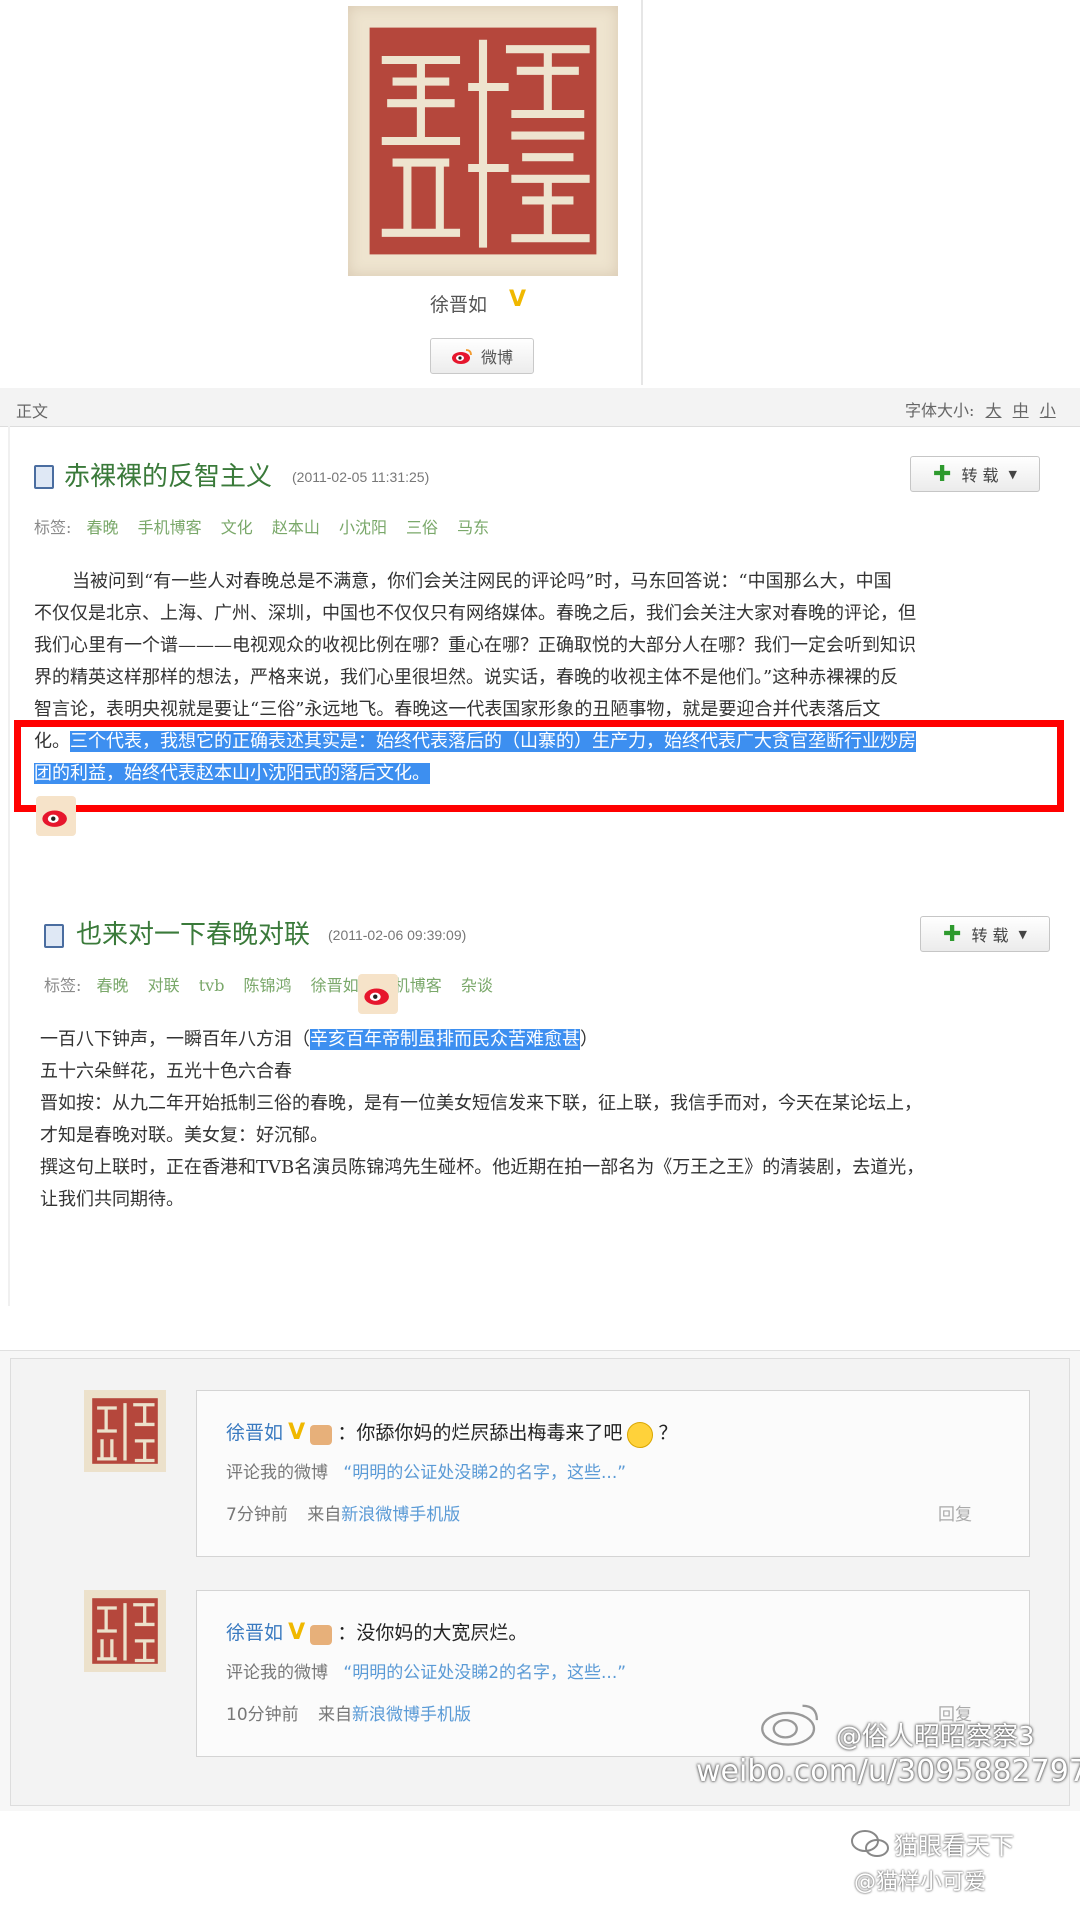  I want to click on watermark-sub: @猫样小可爱, so click(920, 1882).